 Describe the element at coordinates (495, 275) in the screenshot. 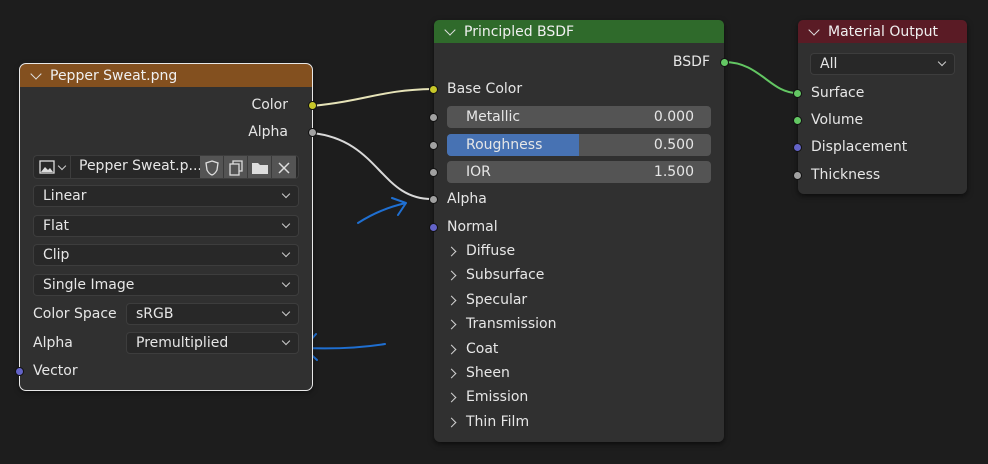

I see `panel-subsurface: Subsurface` at that location.